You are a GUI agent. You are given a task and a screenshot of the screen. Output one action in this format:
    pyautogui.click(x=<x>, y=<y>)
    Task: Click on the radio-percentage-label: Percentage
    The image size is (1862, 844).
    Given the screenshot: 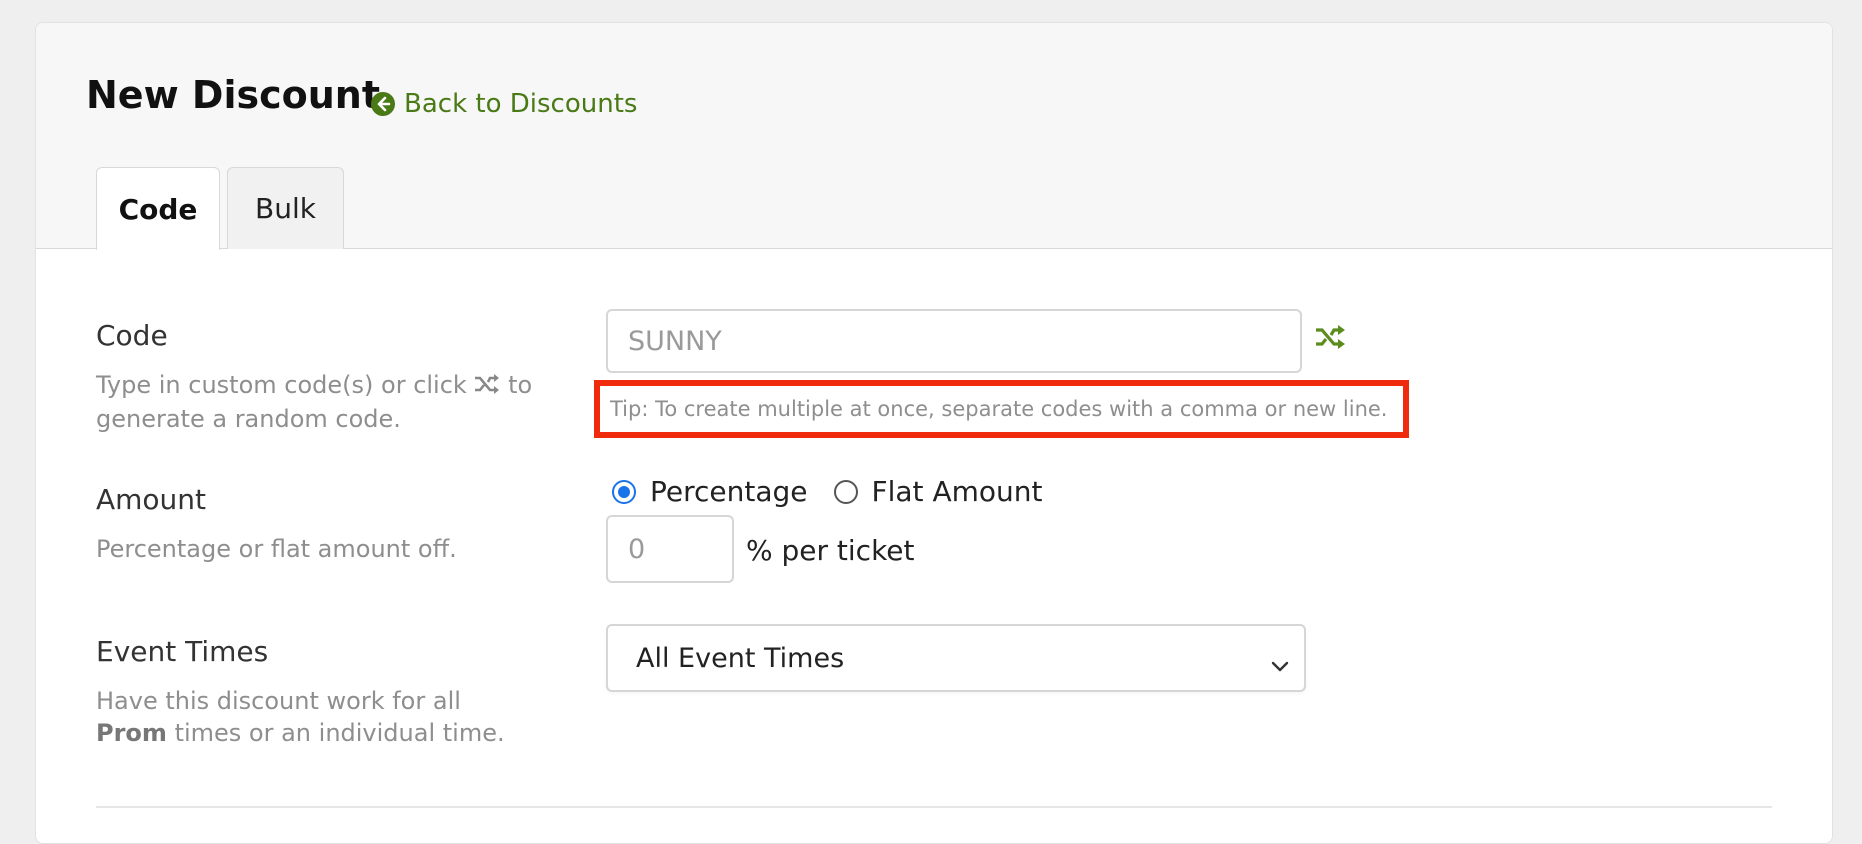 What is the action you would take?
    pyautogui.click(x=729, y=491)
    